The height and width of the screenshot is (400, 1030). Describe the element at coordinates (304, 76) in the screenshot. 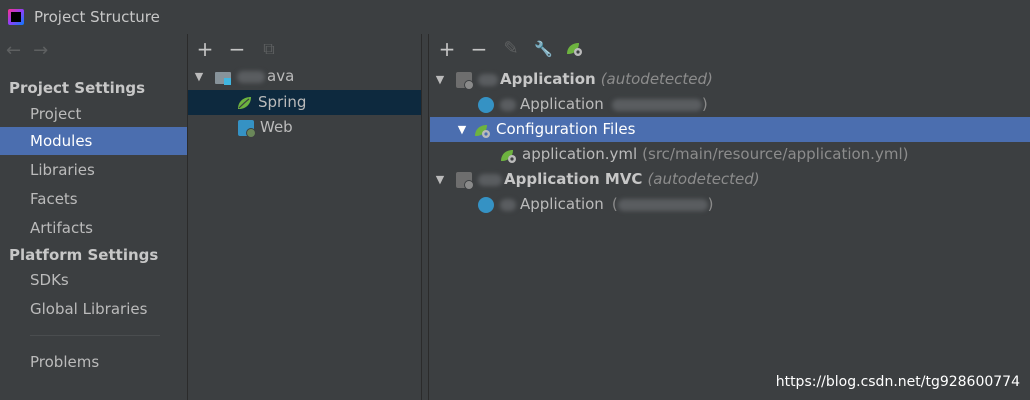

I see `tree-row-module: ▼ ava` at that location.